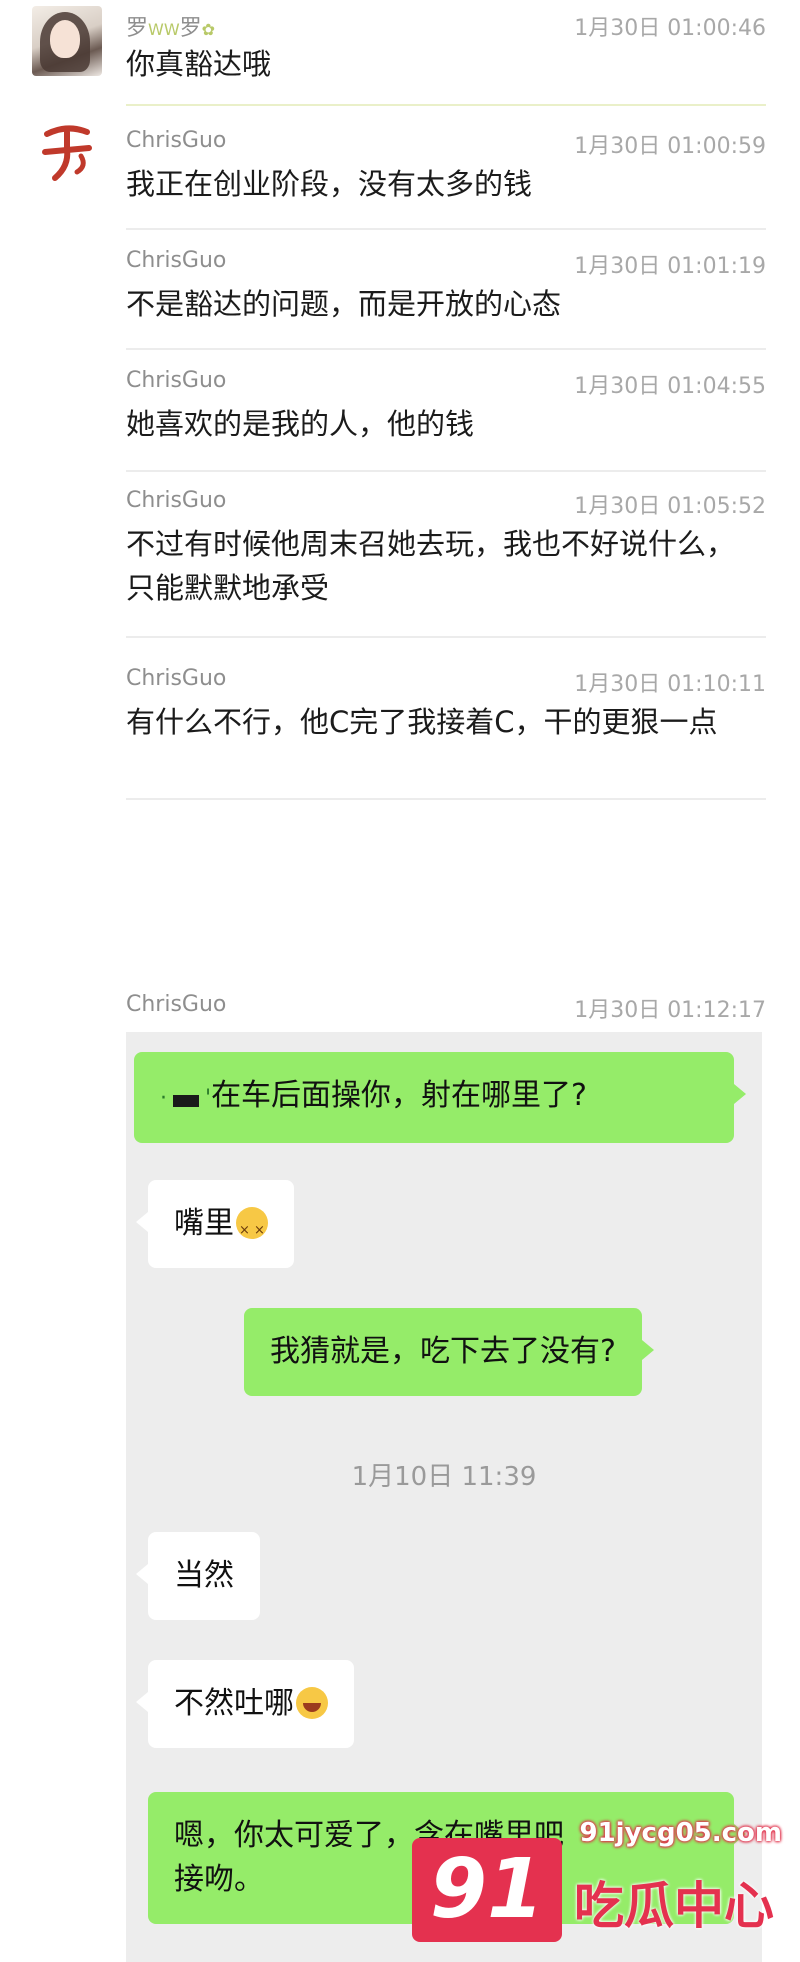  Describe the element at coordinates (400, 55) in the screenshot. I see `chat-message: 罗WW罗✿ 1月30日 01:00:46 你真豁达哦` at that location.